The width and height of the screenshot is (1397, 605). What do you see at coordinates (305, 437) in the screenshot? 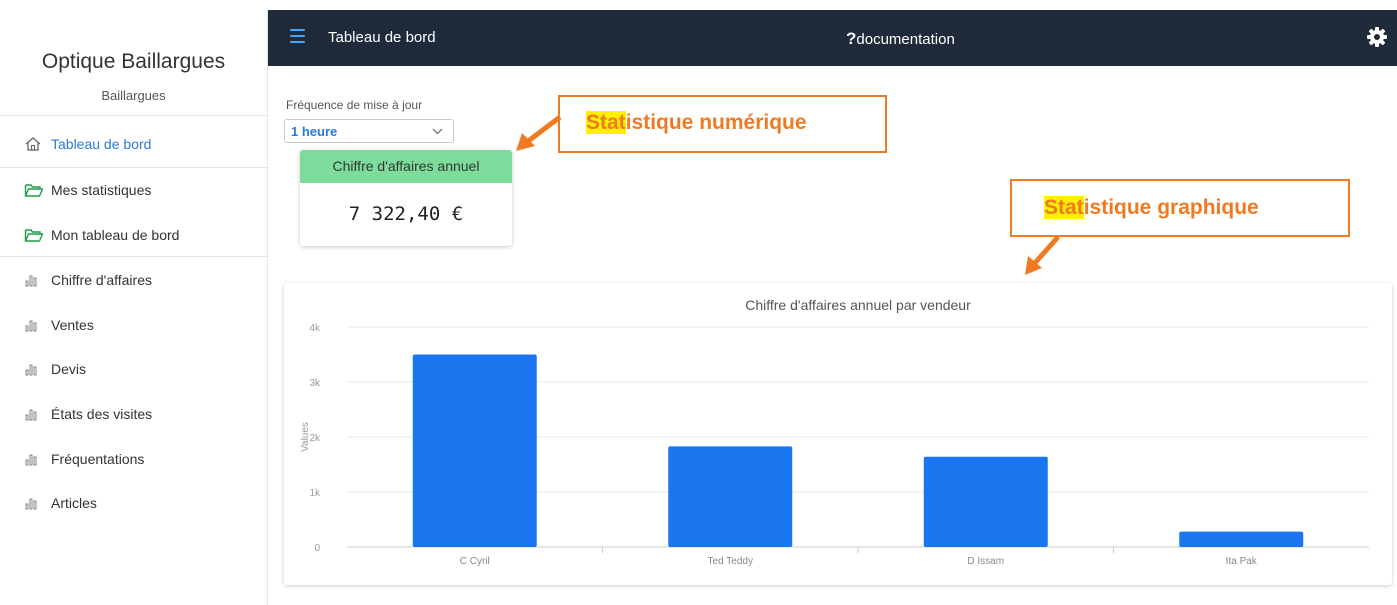
I see `y-axis-label: Values` at bounding box center [305, 437].